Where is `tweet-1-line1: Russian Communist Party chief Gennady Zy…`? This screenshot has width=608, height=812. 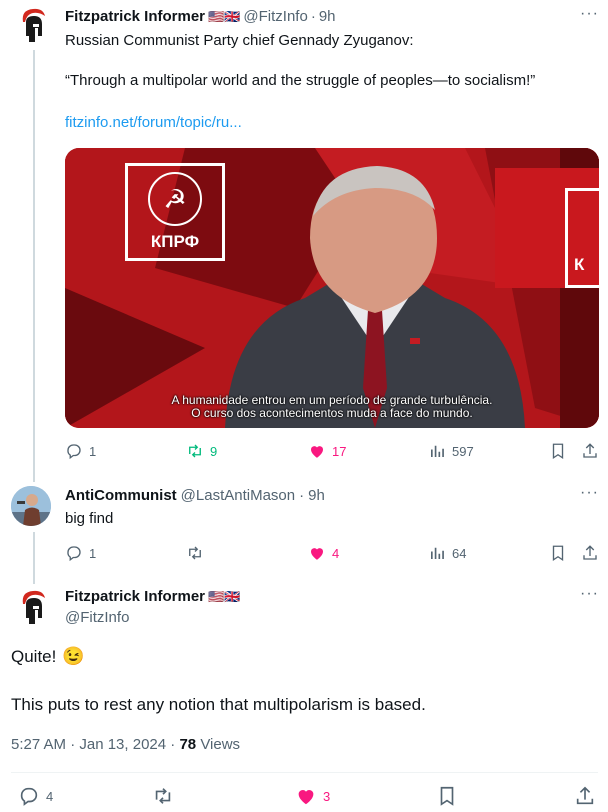
tweet-1-line1: Russian Communist Party chief Gennady Zy… is located at coordinates (239, 40).